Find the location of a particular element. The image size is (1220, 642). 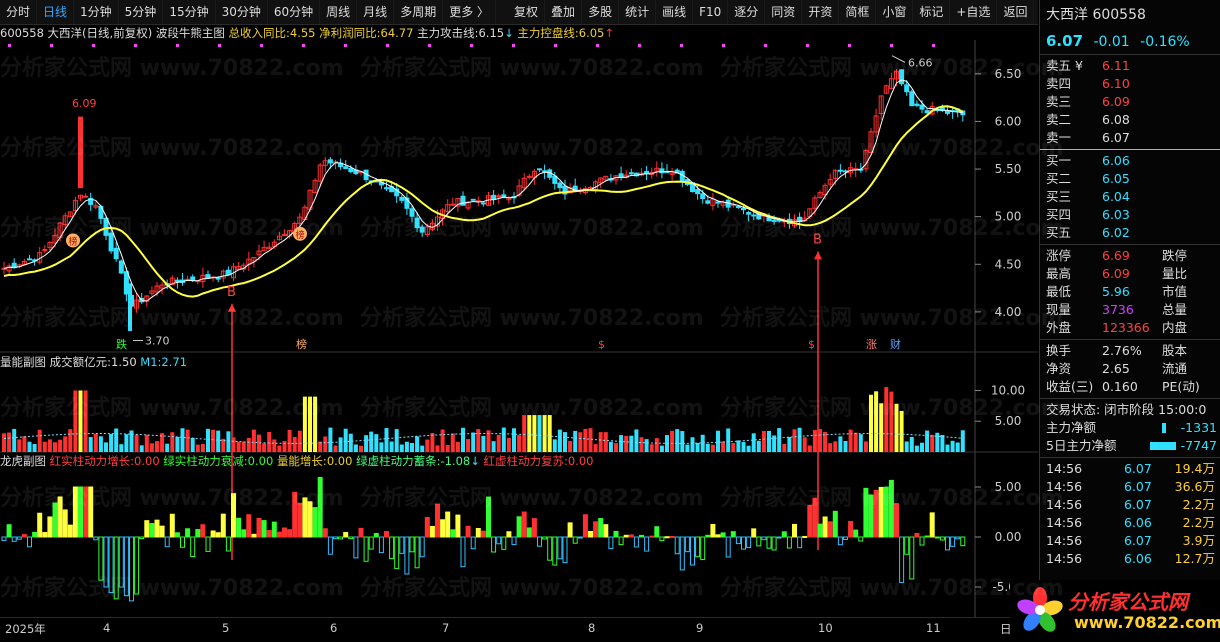

toolbar-action-12: +自选 is located at coordinates (974, 12).